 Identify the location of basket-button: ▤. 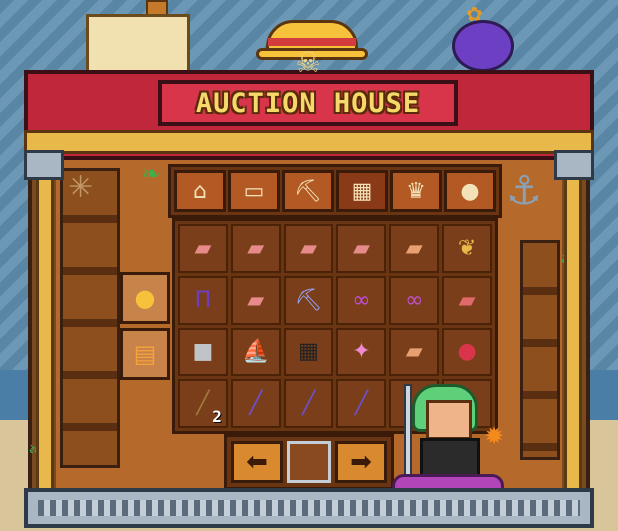
(145, 354).